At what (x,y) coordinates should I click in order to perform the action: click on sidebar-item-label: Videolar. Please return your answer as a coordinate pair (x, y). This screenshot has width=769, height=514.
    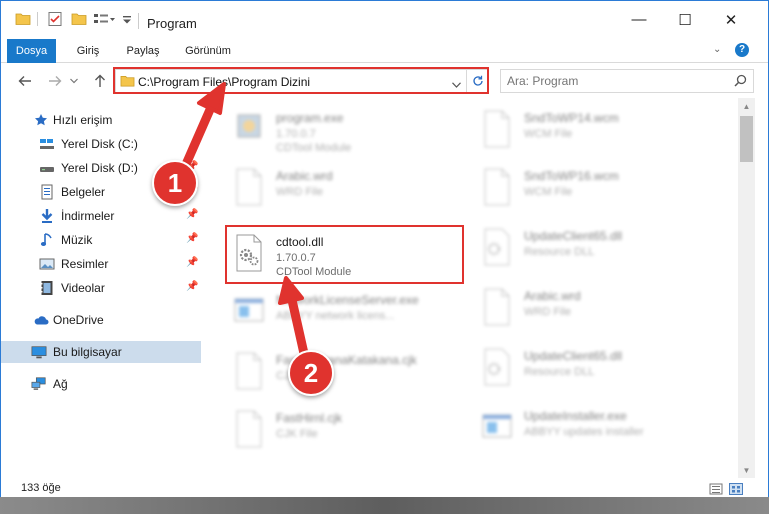
    Looking at the image, I should click on (83, 288).